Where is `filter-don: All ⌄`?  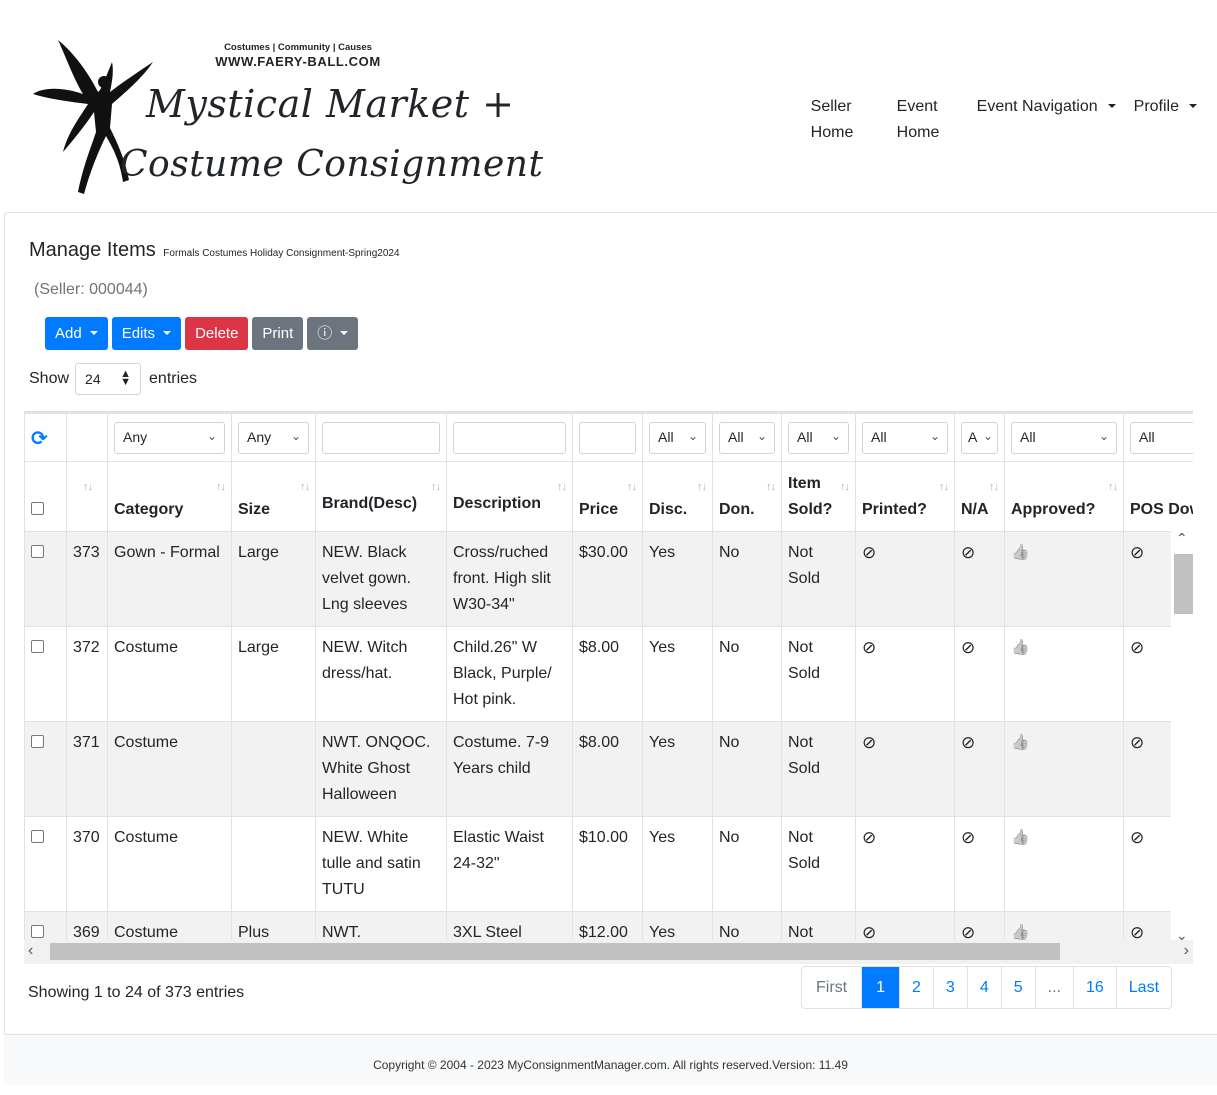
filter-don: All ⌄ is located at coordinates (747, 438).